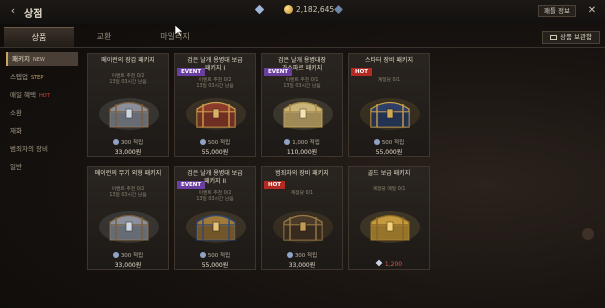 Image resolution: width=605 pixels, height=308 pixels. What do you see at coordinates (302, 83) in the screenshot?
I see `purchase-limit: 이벤트 추천 0/1 13일 03시간 남음` at bounding box center [302, 83].